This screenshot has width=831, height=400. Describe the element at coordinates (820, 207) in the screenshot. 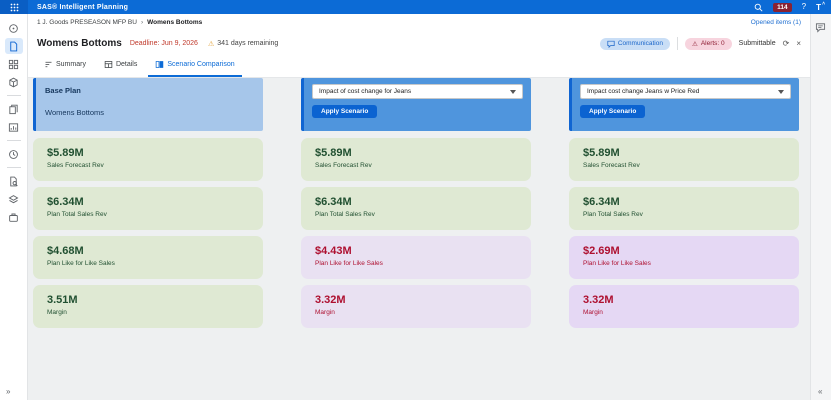

I see `right-rail: «` at that location.